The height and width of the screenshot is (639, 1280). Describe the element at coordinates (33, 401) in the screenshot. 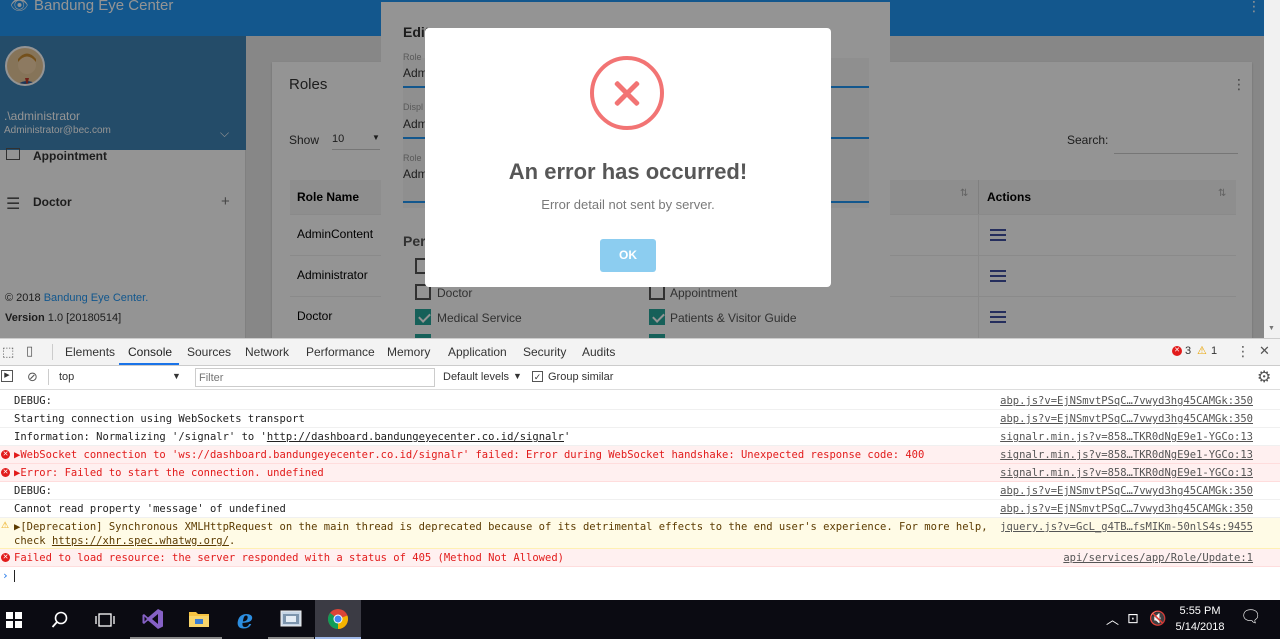

I see `console-message: DEBUG:` at that location.